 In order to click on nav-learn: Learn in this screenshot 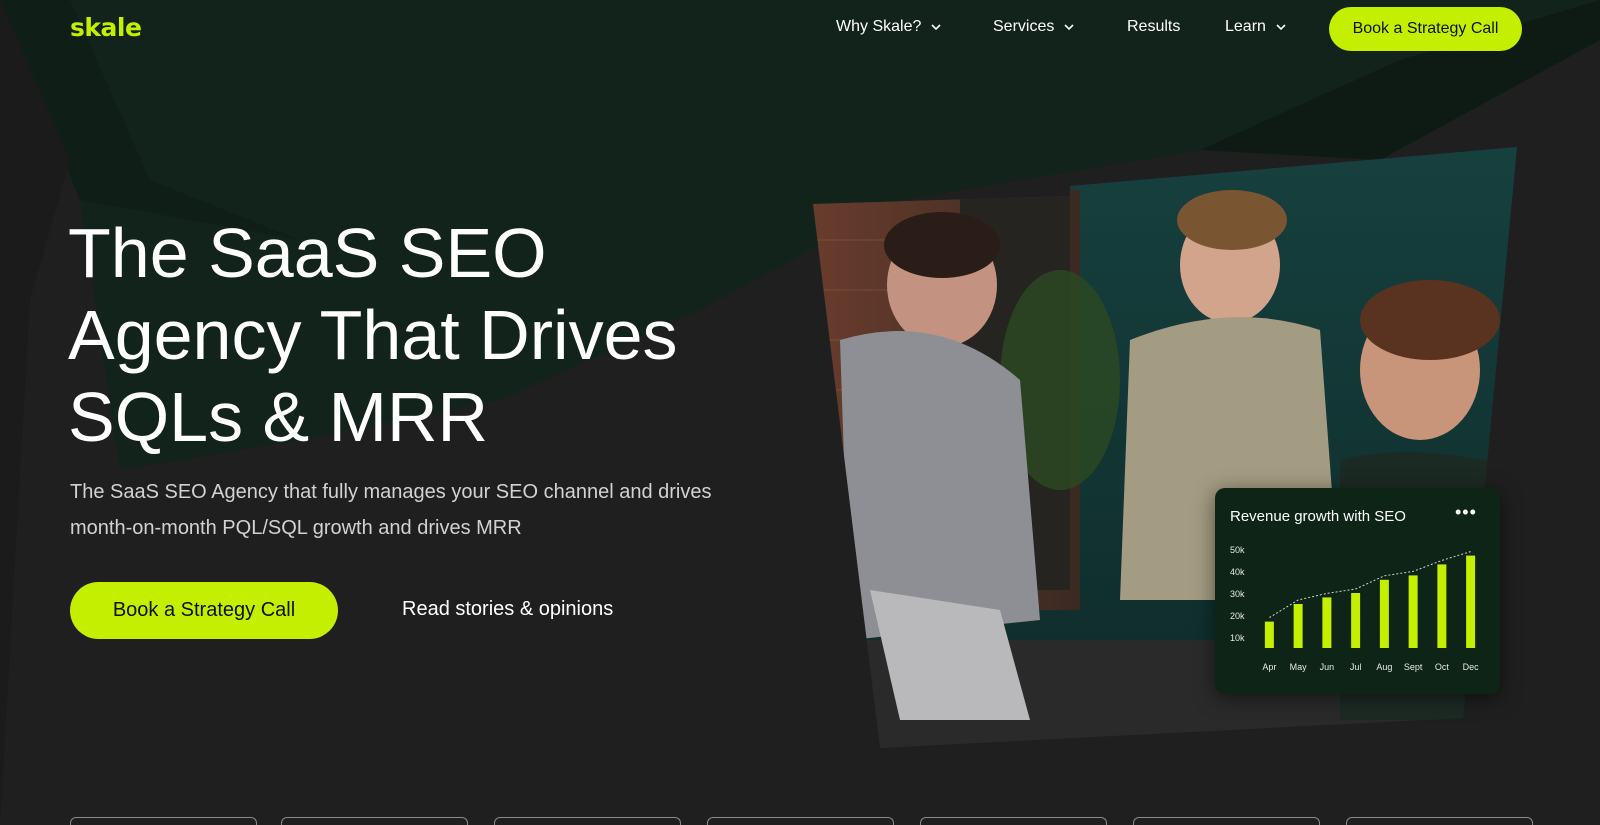, I will do `click(1255, 27)`.